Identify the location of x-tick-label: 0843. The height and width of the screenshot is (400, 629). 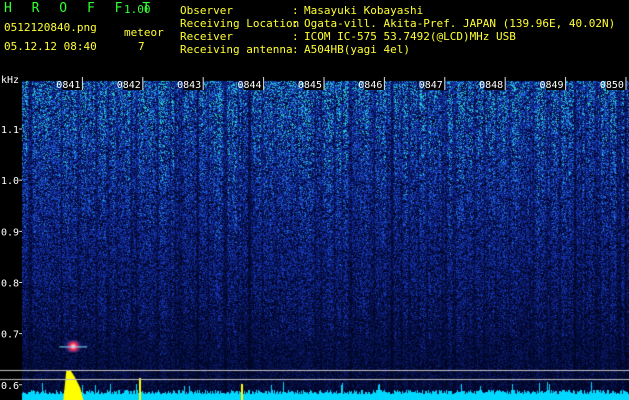
(189, 85).